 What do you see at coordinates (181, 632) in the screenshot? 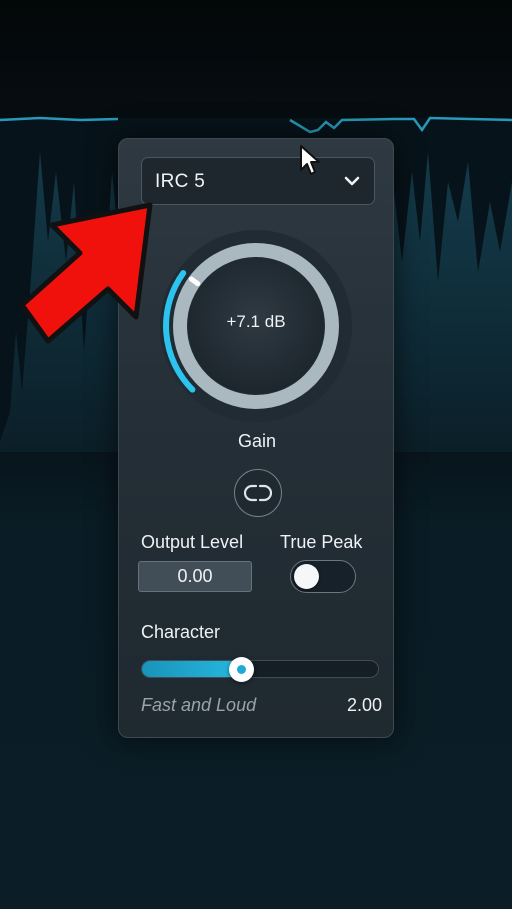
I see `character-label: Character` at bounding box center [181, 632].